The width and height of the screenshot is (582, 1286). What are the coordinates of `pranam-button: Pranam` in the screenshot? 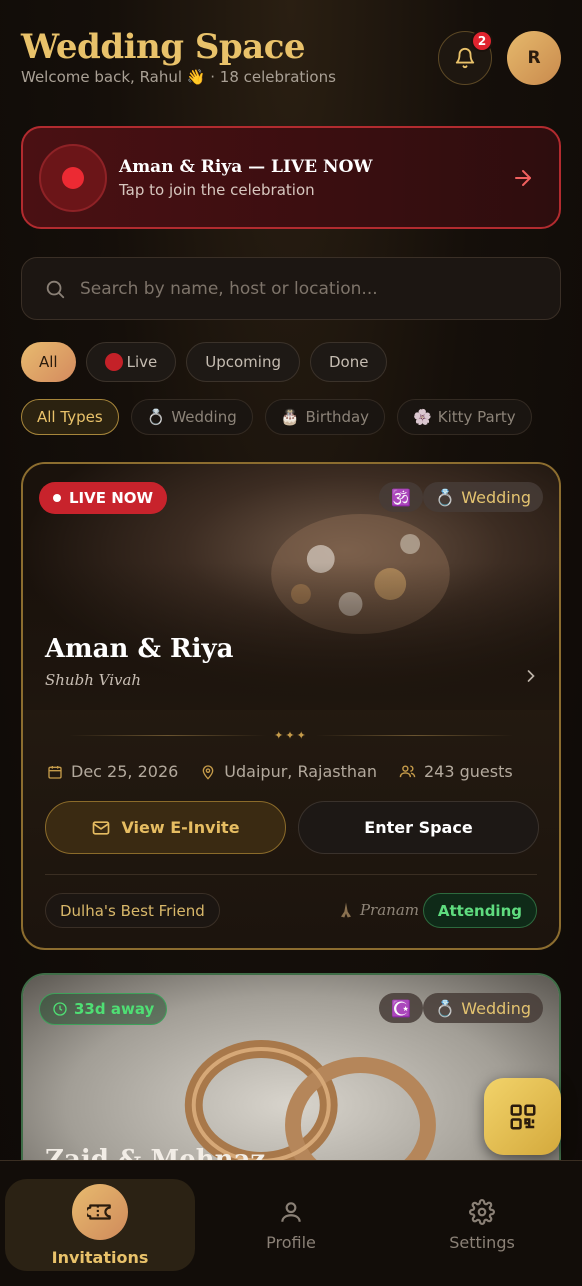 It's located at (377, 910).